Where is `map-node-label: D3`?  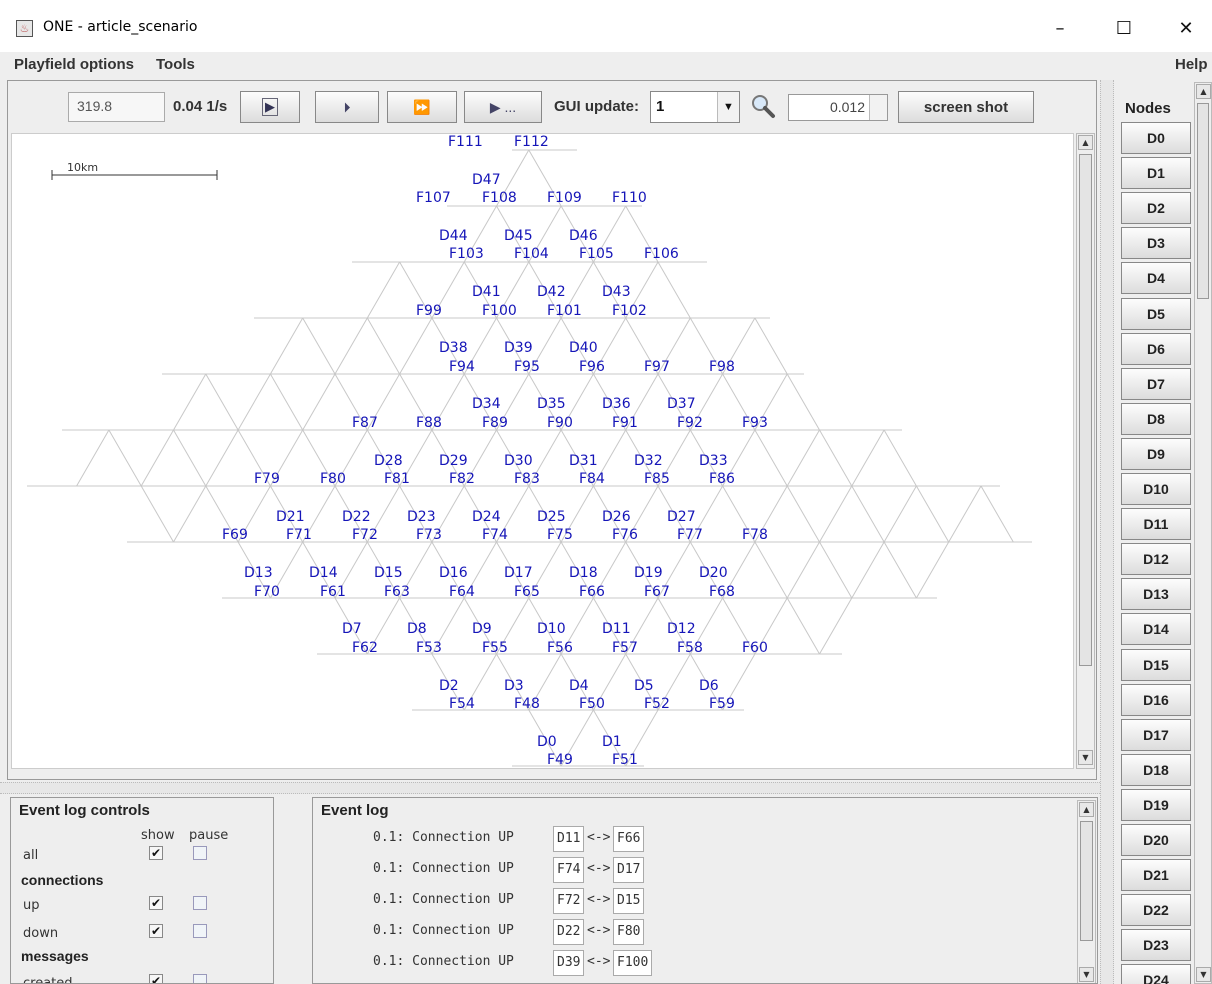 map-node-label: D3 is located at coordinates (514, 686).